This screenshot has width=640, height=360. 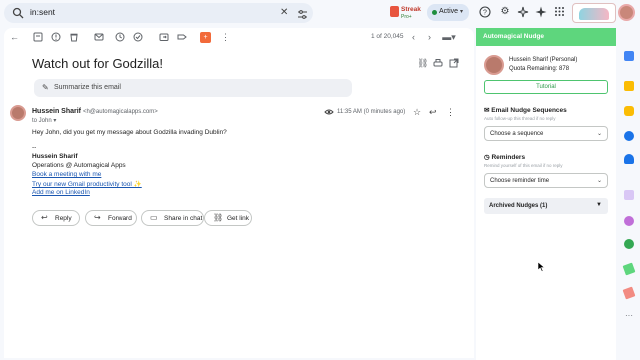 What do you see at coordinates (98, 63) in the screenshot?
I see `email-subject: Watch out for Godzilla!` at bounding box center [98, 63].